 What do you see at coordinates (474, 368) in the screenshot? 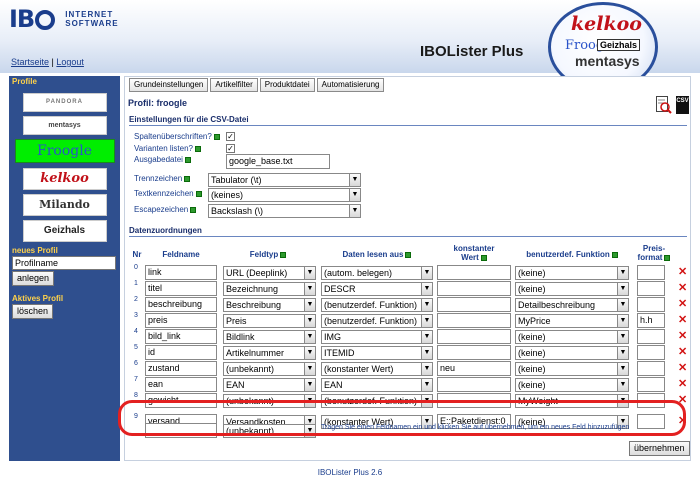
I see `konstanter-wert-input: neu` at bounding box center [474, 368].